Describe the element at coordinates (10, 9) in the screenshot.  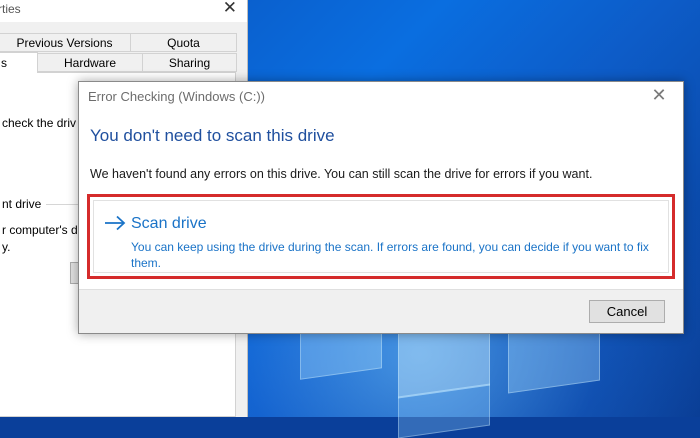
I see `properties-title: rties` at that location.